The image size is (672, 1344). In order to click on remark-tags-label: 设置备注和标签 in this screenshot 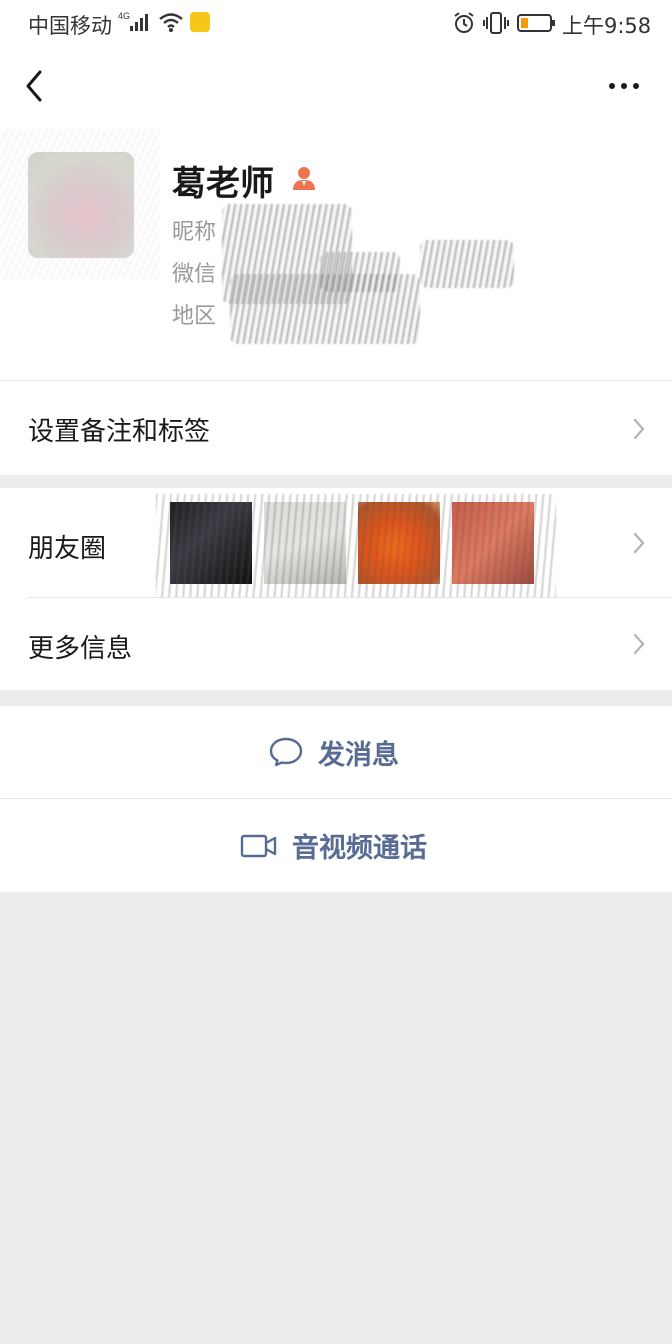, I will do `click(119, 432)`.